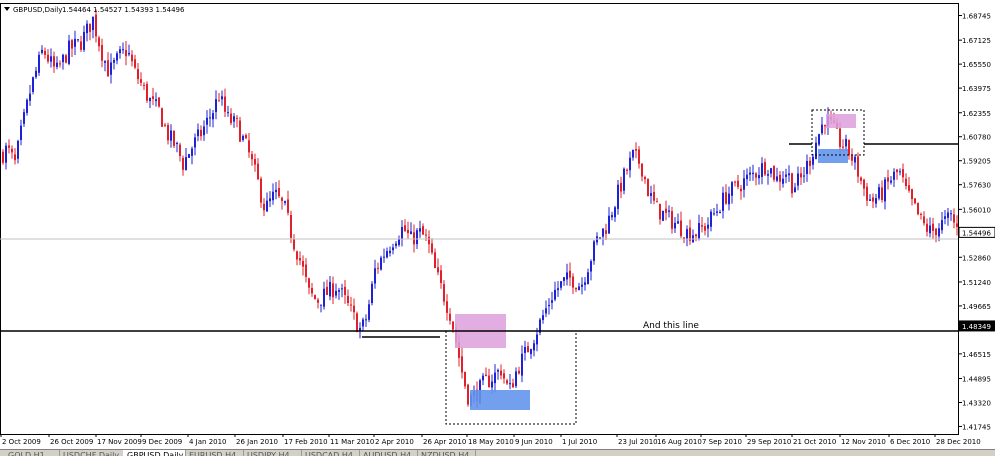 This screenshot has height=459, width=995. Describe the element at coordinates (638, 442) in the screenshot. I see `x-tick-label: 23 Jul 2010` at that location.